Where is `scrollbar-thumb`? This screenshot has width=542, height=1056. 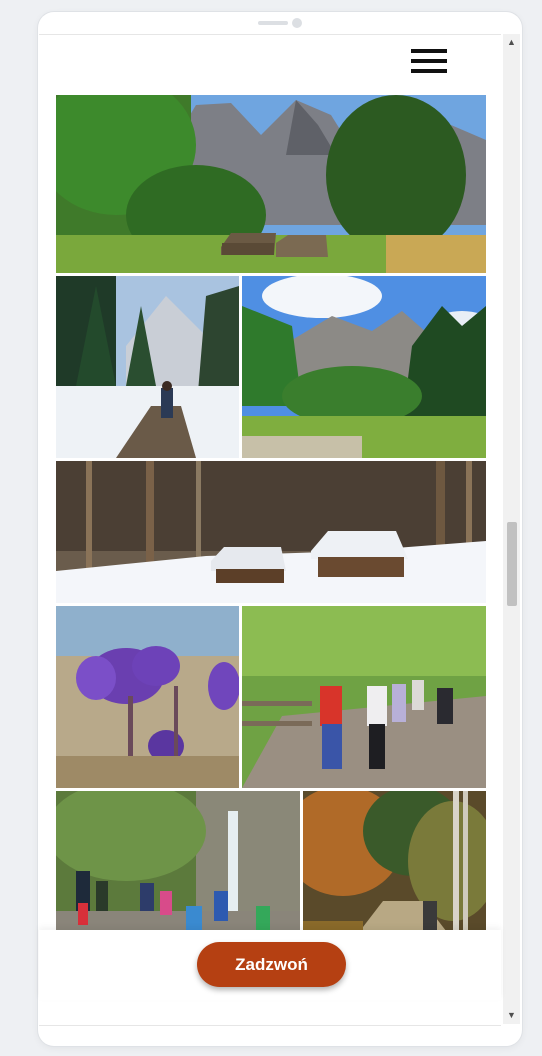 scrollbar-thumb is located at coordinates (512, 564).